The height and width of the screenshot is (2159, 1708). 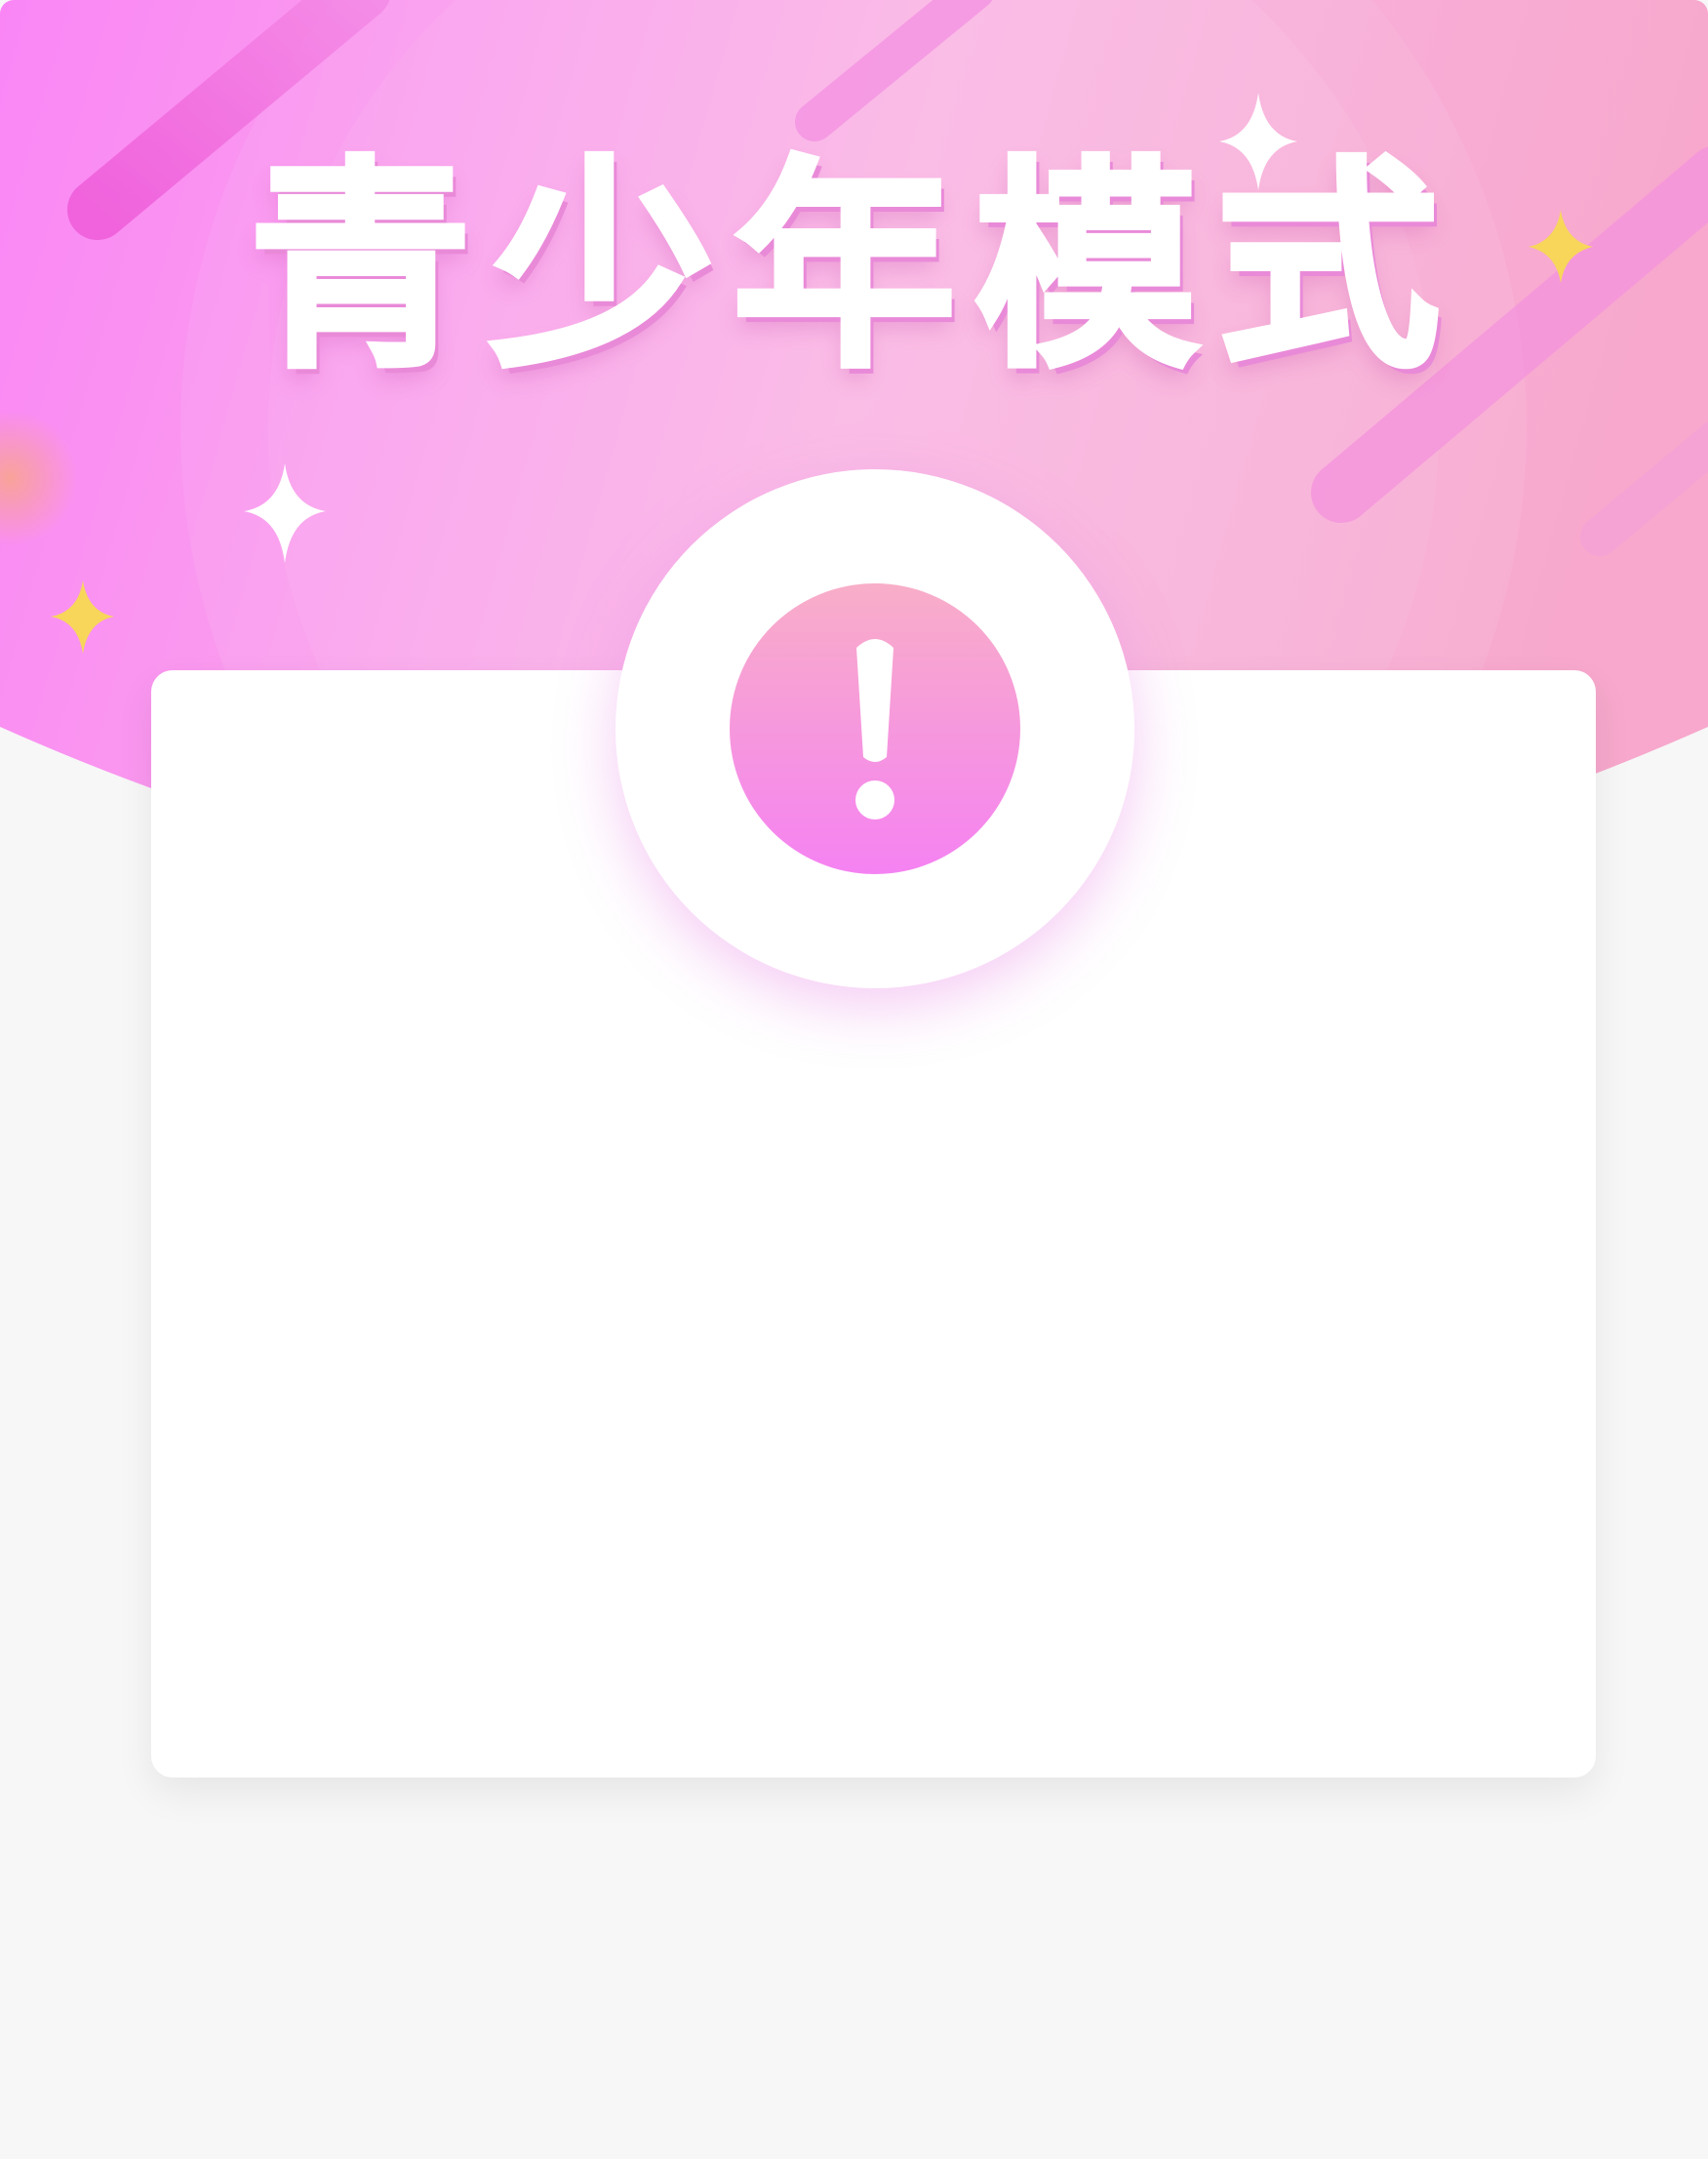 What do you see at coordinates (853, 267) in the screenshot?
I see `page-title: 青少年模式` at bounding box center [853, 267].